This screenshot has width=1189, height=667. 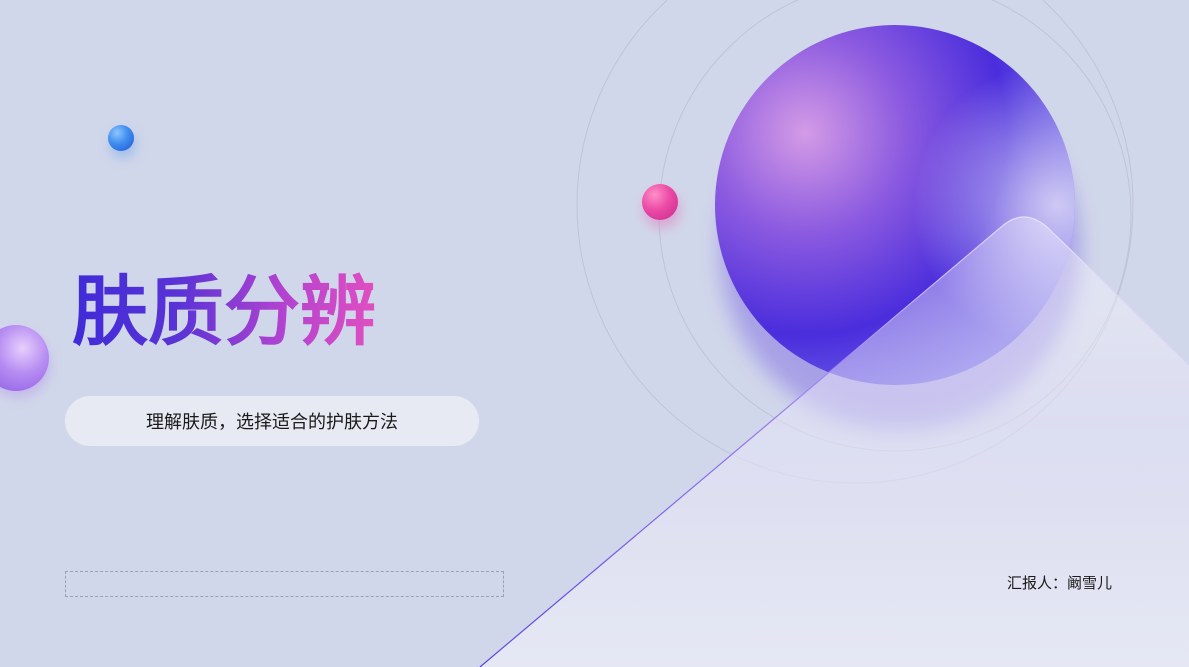 What do you see at coordinates (224, 312) in the screenshot?
I see `slide-title: 肤质分辨` at bounding box center [224, 312].